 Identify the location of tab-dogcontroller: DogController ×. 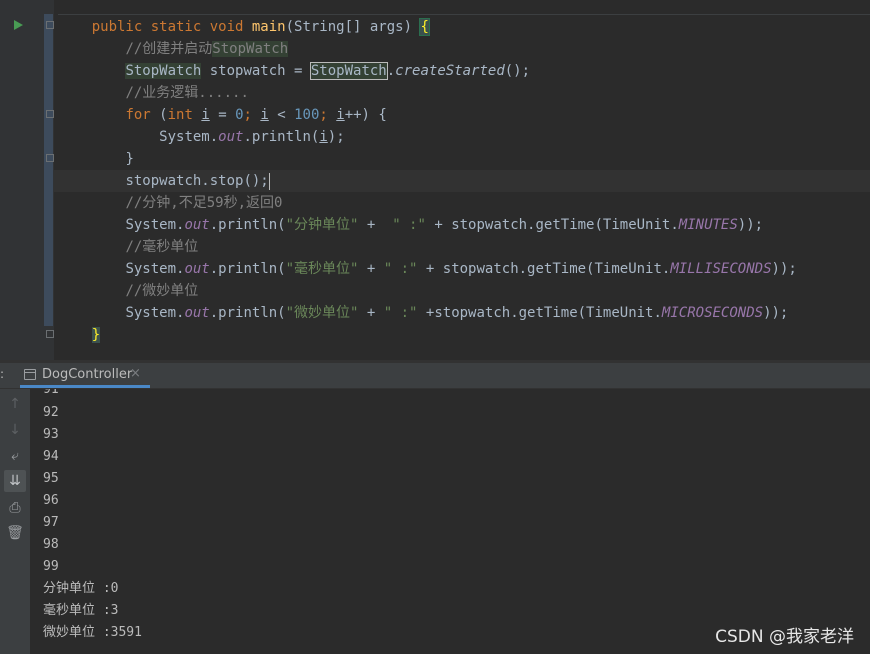
(85, 375).